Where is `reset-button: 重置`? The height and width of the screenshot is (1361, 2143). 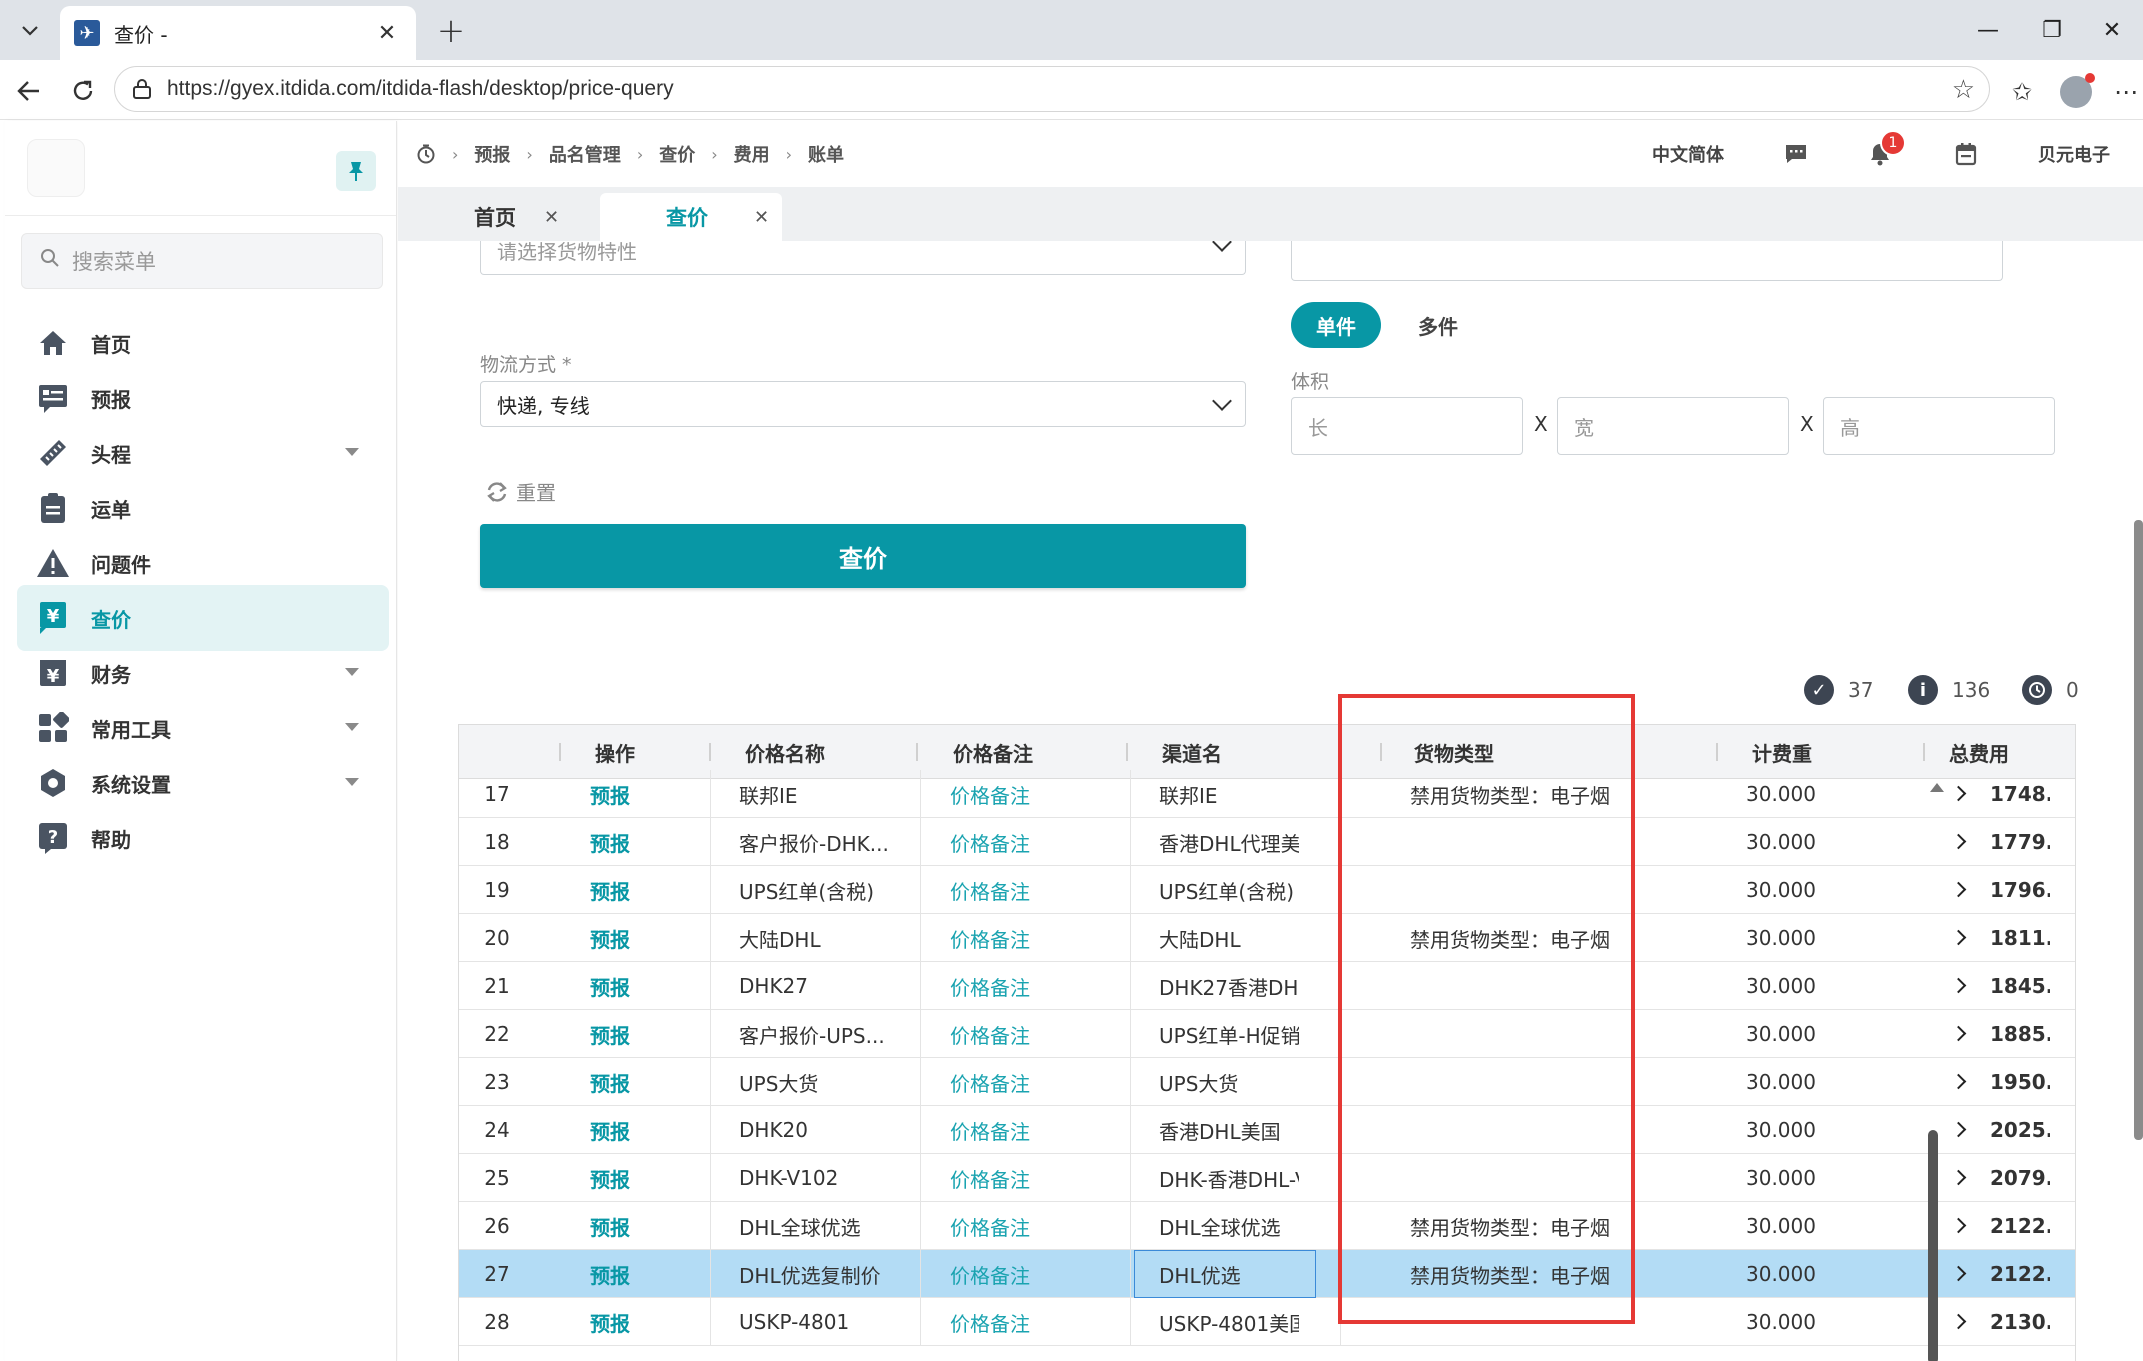 reset-button: 重置 is located at coordinates (520, 491).